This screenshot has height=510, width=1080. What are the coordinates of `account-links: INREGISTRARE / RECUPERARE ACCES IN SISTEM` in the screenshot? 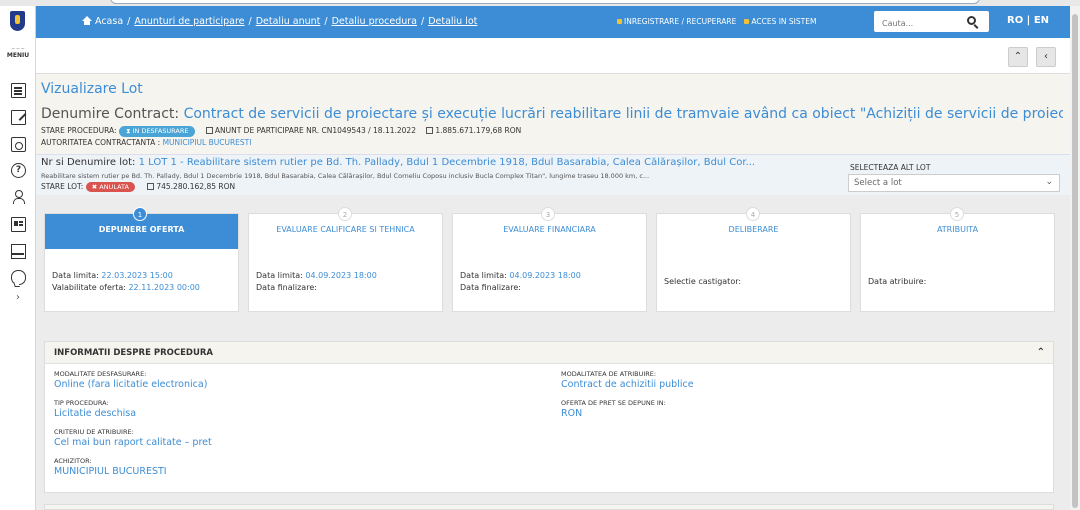 It's located at (720, 21).